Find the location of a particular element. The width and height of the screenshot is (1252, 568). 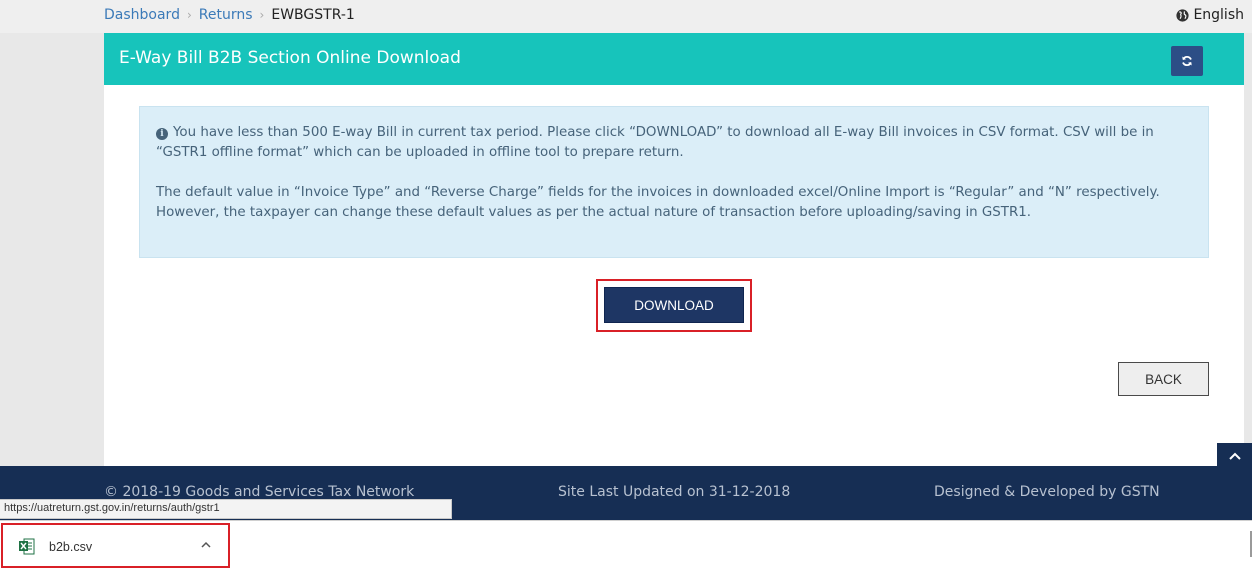

language-label: English is located at coordinates (1218, 15).